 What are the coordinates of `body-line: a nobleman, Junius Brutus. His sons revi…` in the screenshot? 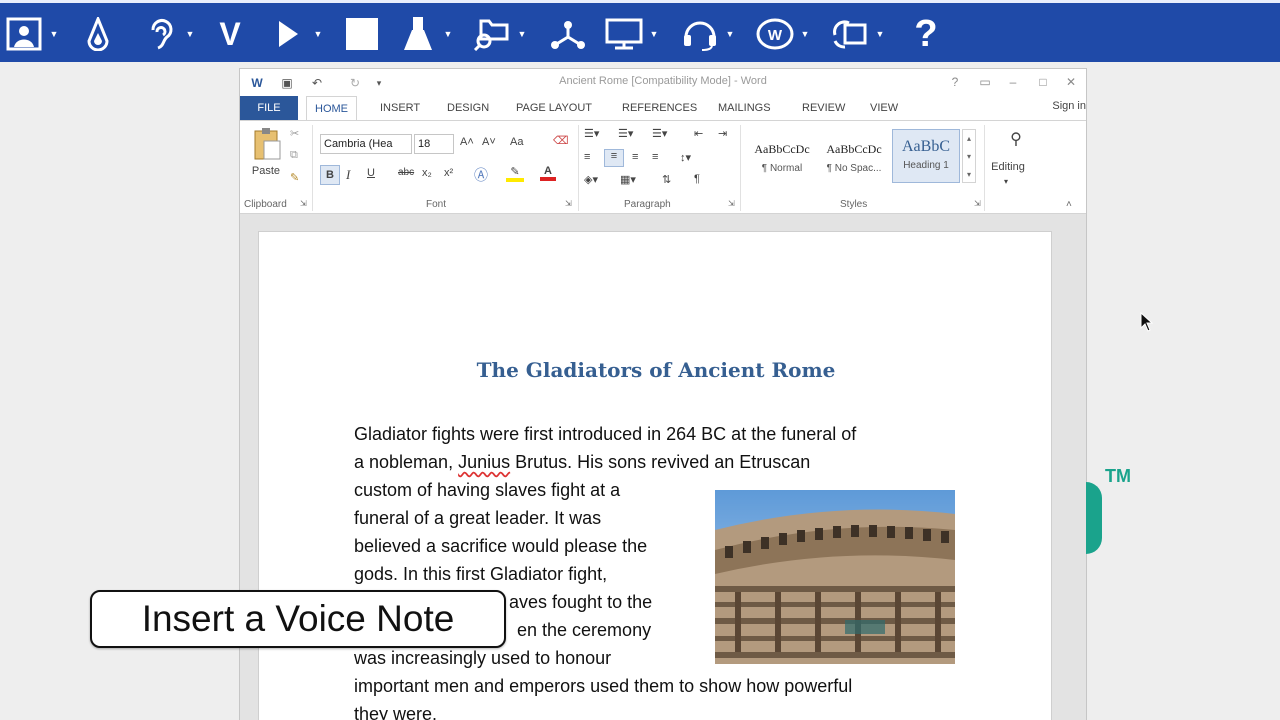 It's located at (582, 462).